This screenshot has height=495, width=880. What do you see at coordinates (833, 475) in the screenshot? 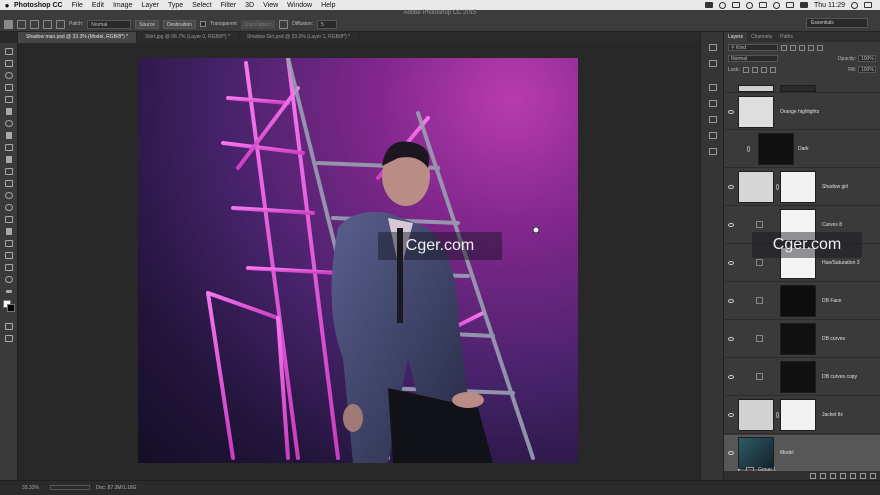
I see `add-mask-icon` at bounding box center [833, 475].